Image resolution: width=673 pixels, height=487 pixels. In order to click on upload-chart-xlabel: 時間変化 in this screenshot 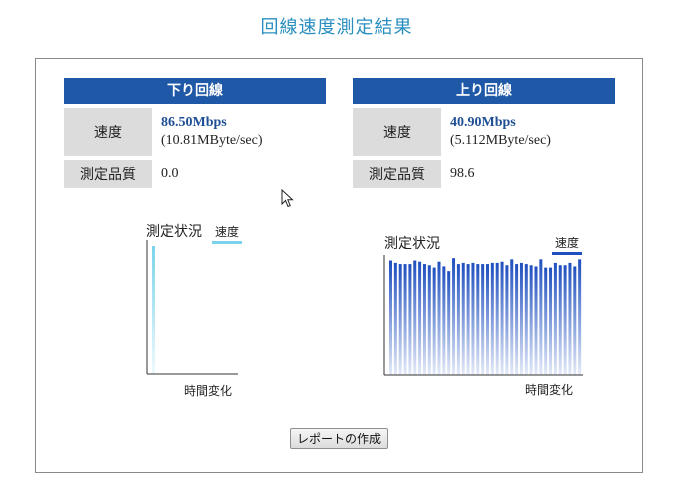, I will do `click(549, 390)`.